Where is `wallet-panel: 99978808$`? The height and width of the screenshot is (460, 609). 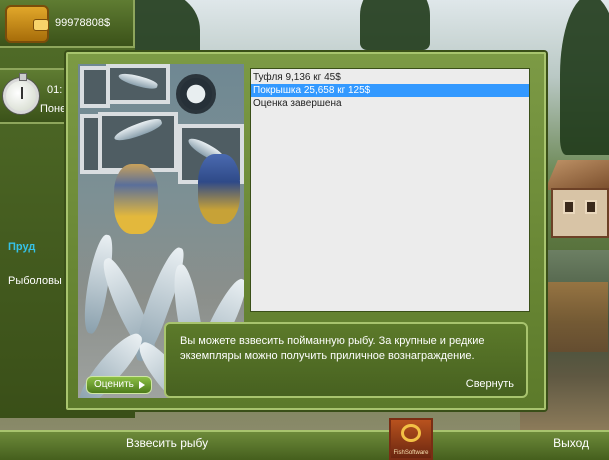
wallet-panel: 99978808$ is located at coordinates (67, 24).